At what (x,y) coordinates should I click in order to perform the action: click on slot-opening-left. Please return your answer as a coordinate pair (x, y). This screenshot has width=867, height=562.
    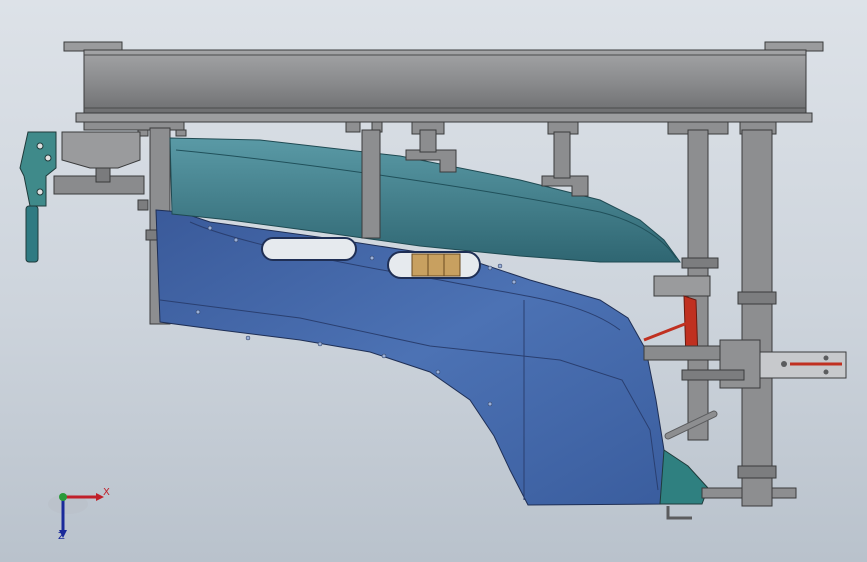
    Looking at the image, I should click on (309, 249).